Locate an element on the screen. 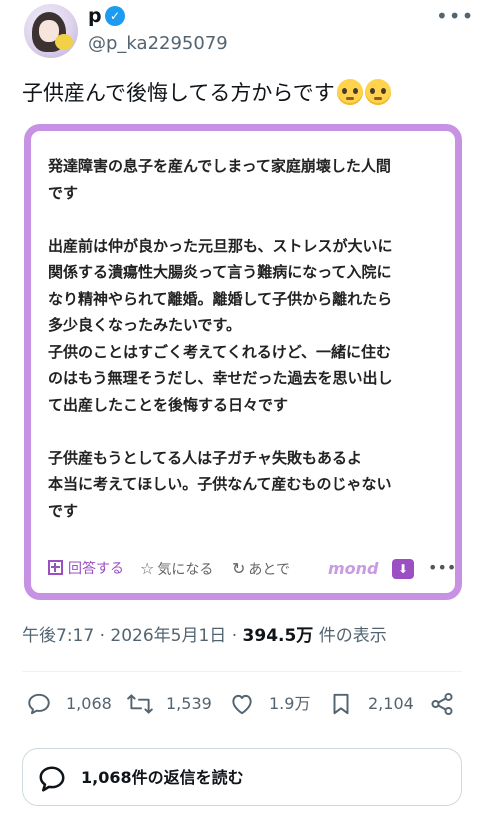 The width and height of the screenshot is (480, 824). more-options-icon: ••• is located at coordinates (455, 16).